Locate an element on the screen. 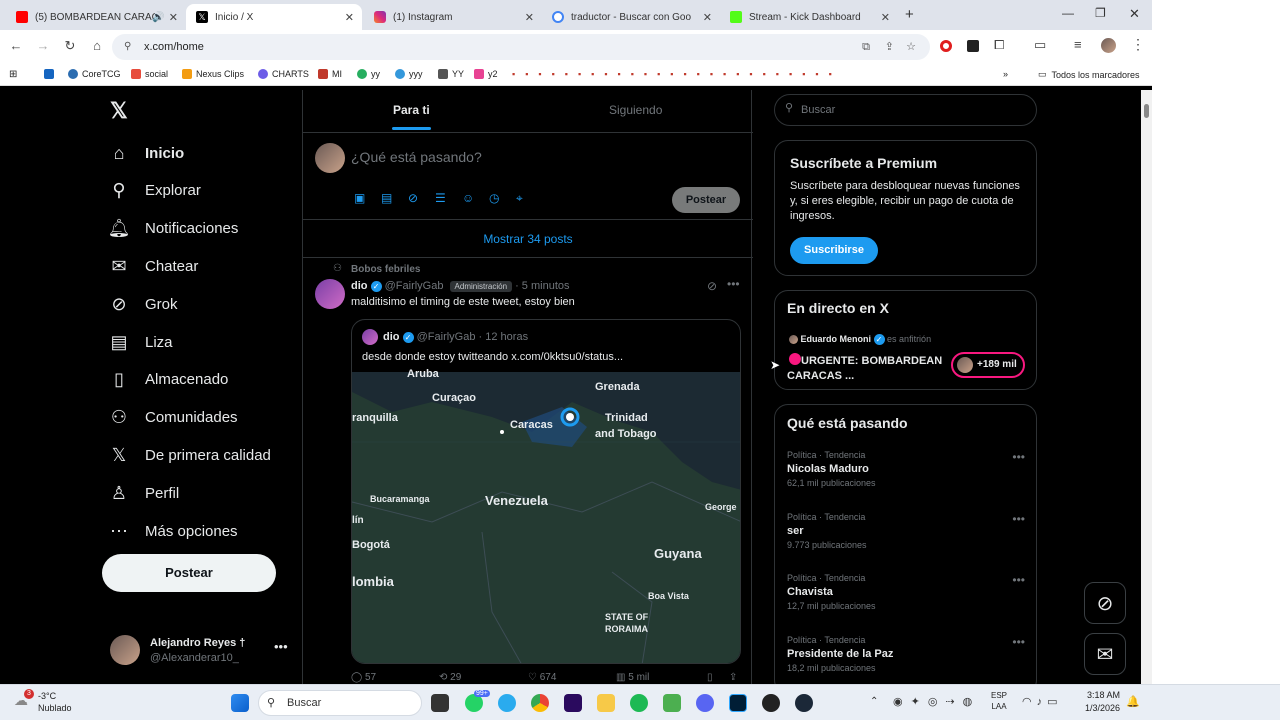  bookmark-item: yy is located at coordinates (368, 74).